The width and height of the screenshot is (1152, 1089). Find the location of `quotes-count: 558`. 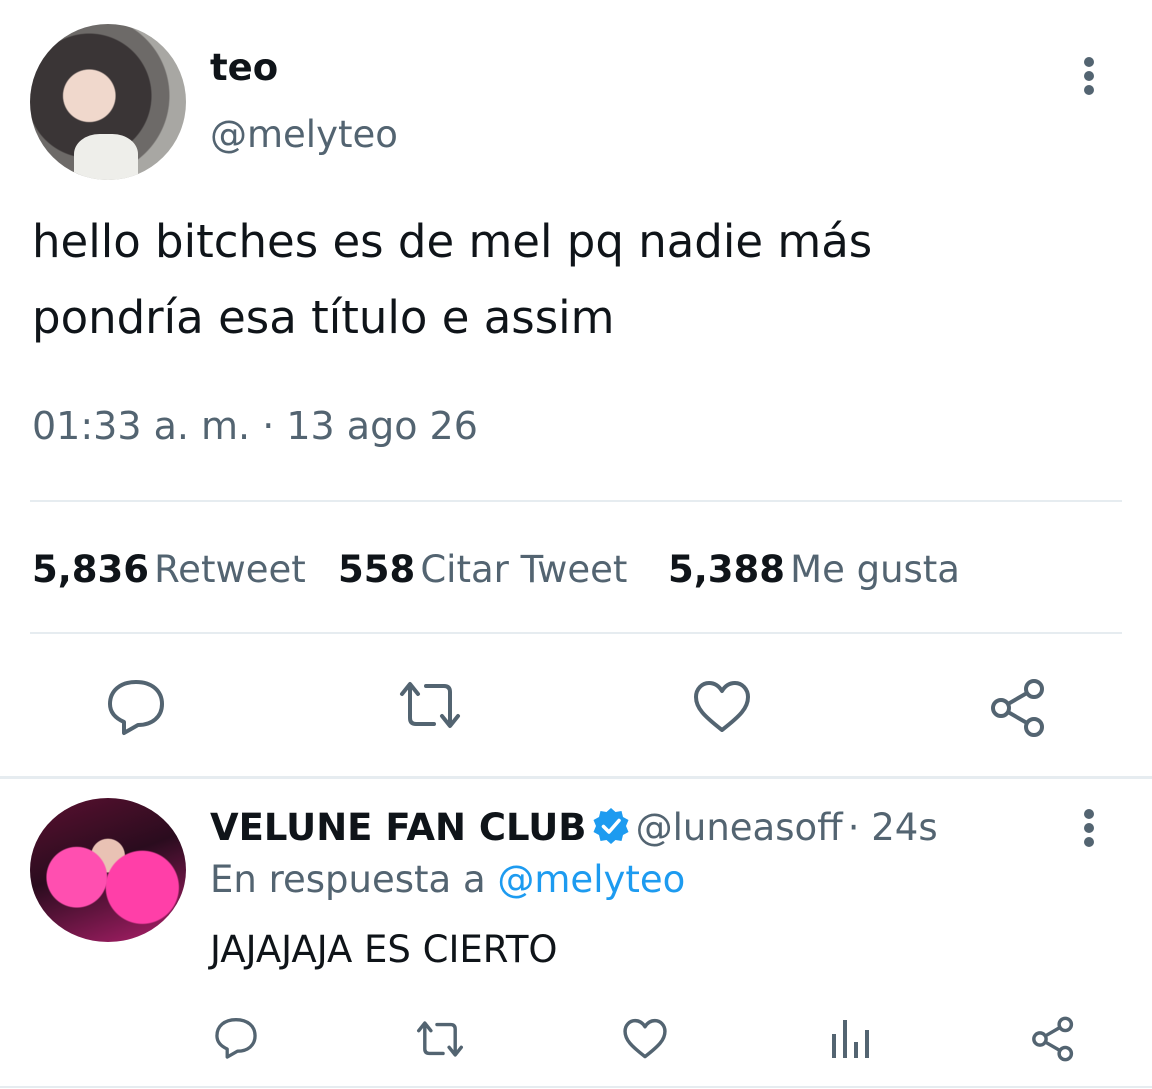

quotes-count: 558 is located at coordinates (377, 569).